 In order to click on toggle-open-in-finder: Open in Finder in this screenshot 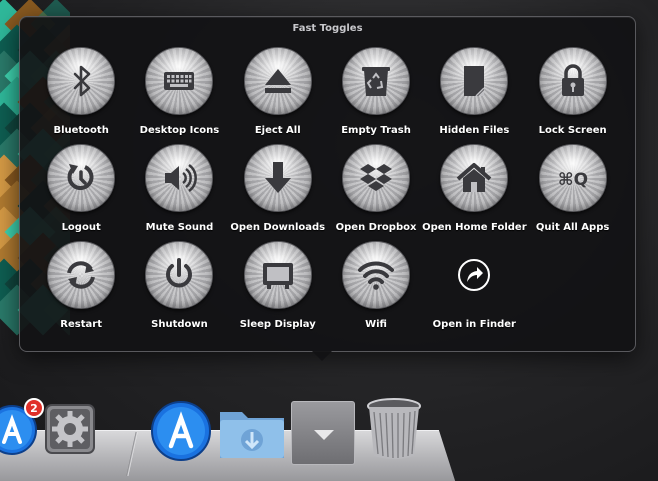, I will do `click(474, 289)`.